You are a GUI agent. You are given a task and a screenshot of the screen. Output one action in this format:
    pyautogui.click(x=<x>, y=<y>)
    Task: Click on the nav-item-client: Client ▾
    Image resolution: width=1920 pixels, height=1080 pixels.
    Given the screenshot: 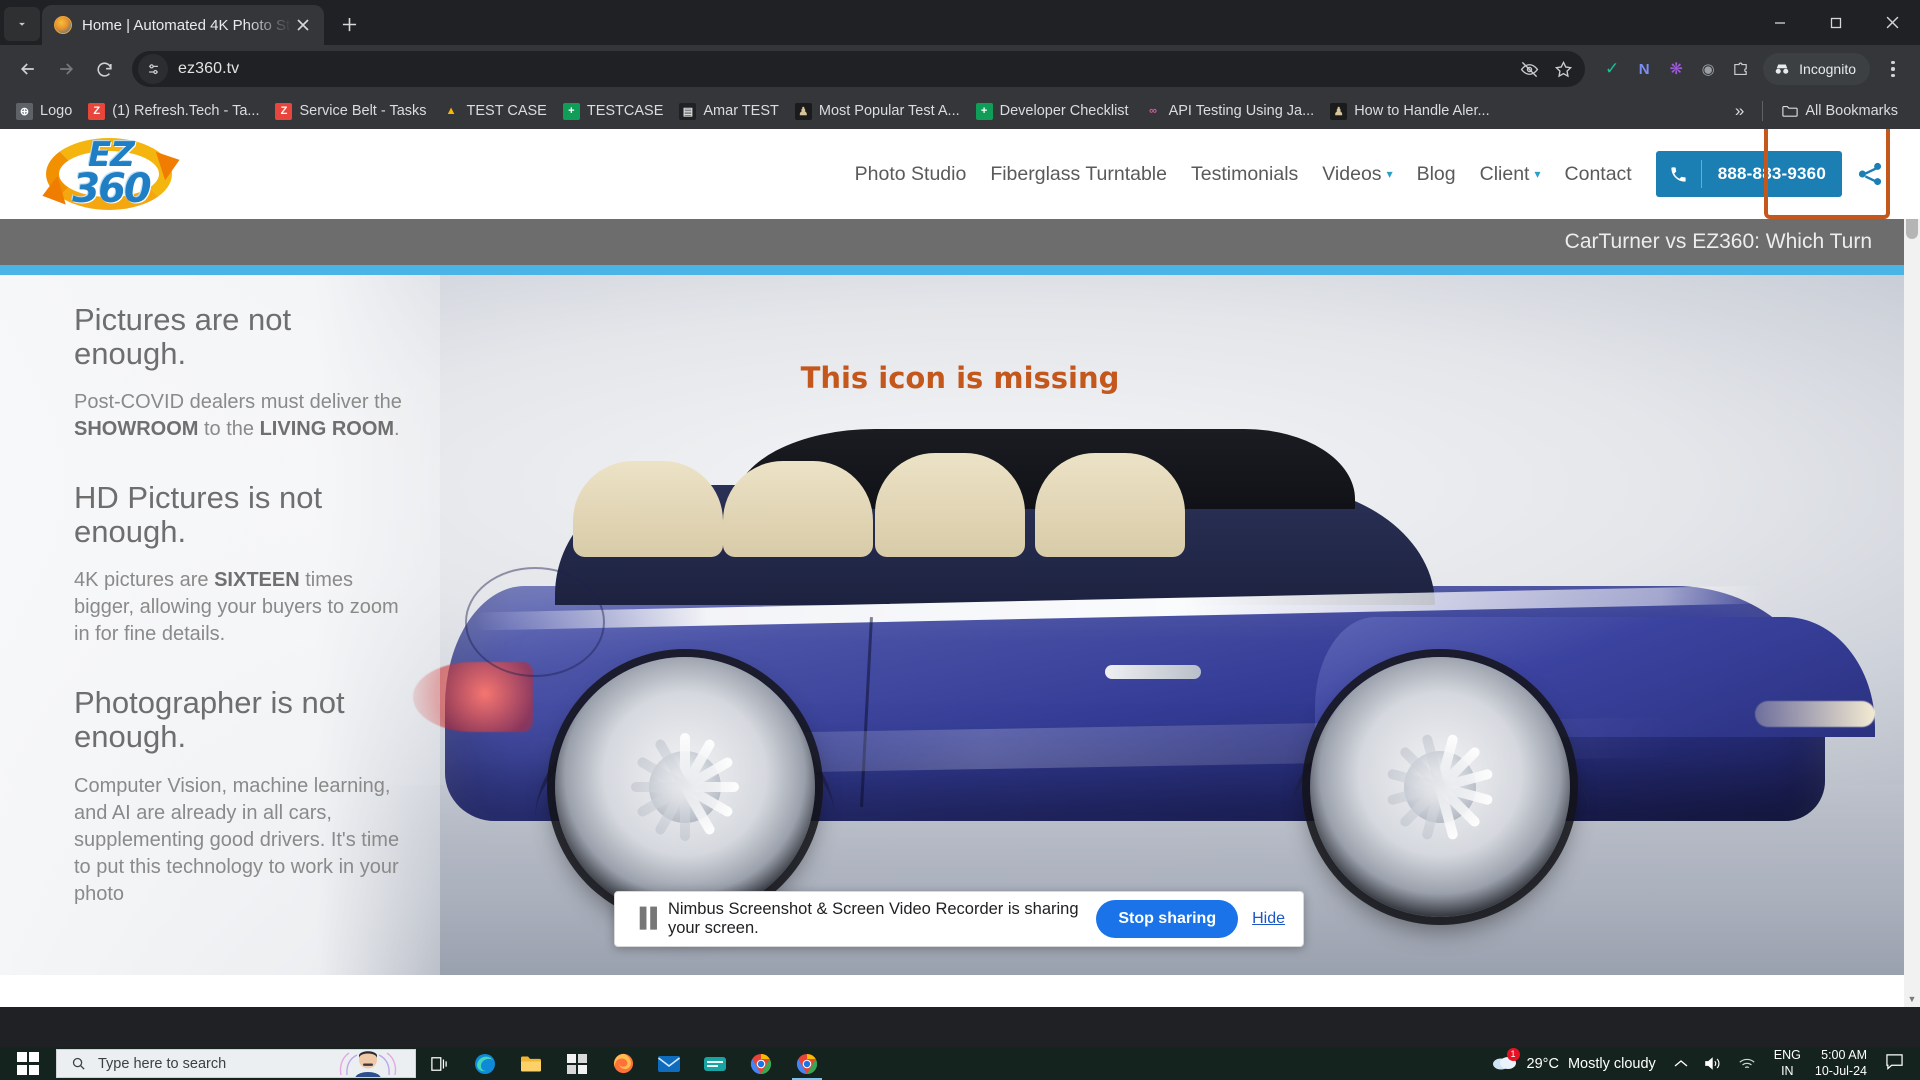 What is the action you would take?
    pyautogui.click(x=1510, y=174)
    